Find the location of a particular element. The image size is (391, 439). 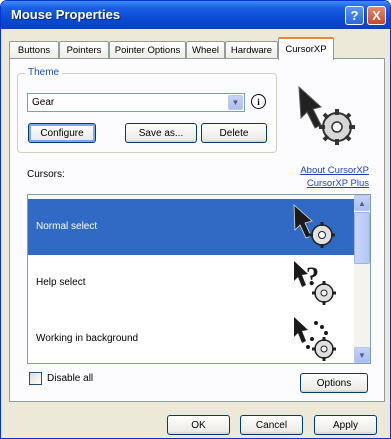

tab-buttons: Buttons is located at coordinates (34, 50).